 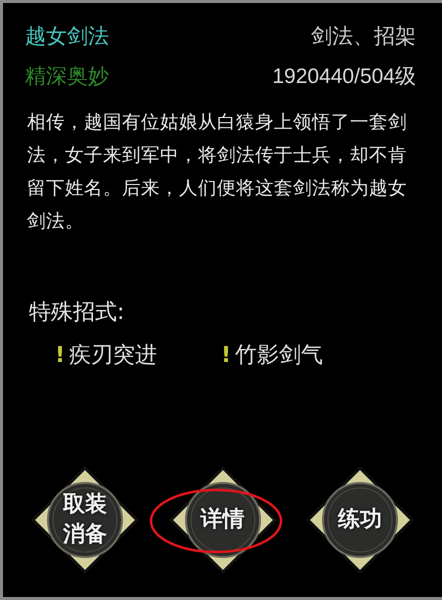 I want to click on move-name: 竹影剑气, so click(x=279, y=356).